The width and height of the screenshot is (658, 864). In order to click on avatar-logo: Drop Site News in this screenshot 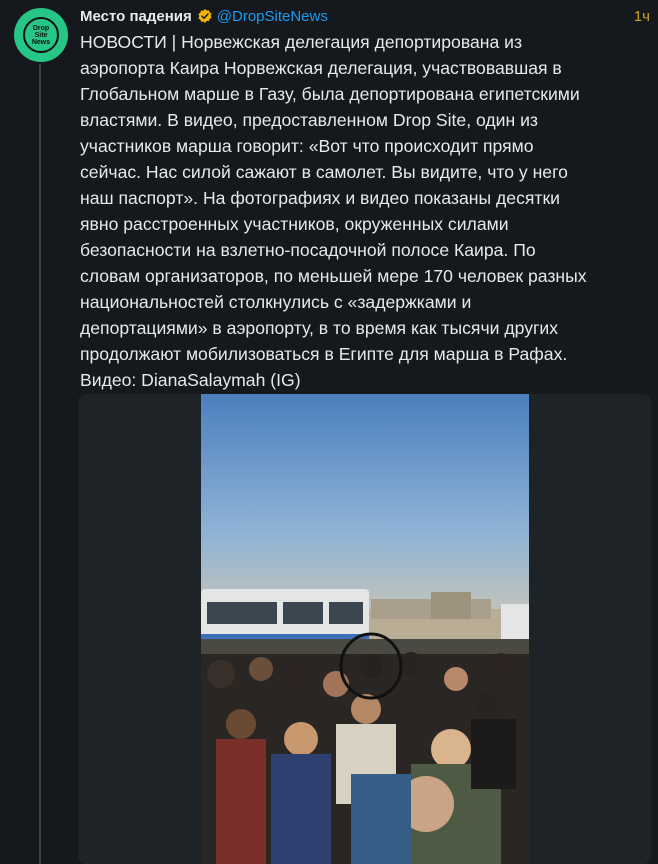, I will do `click(41, 35)`.